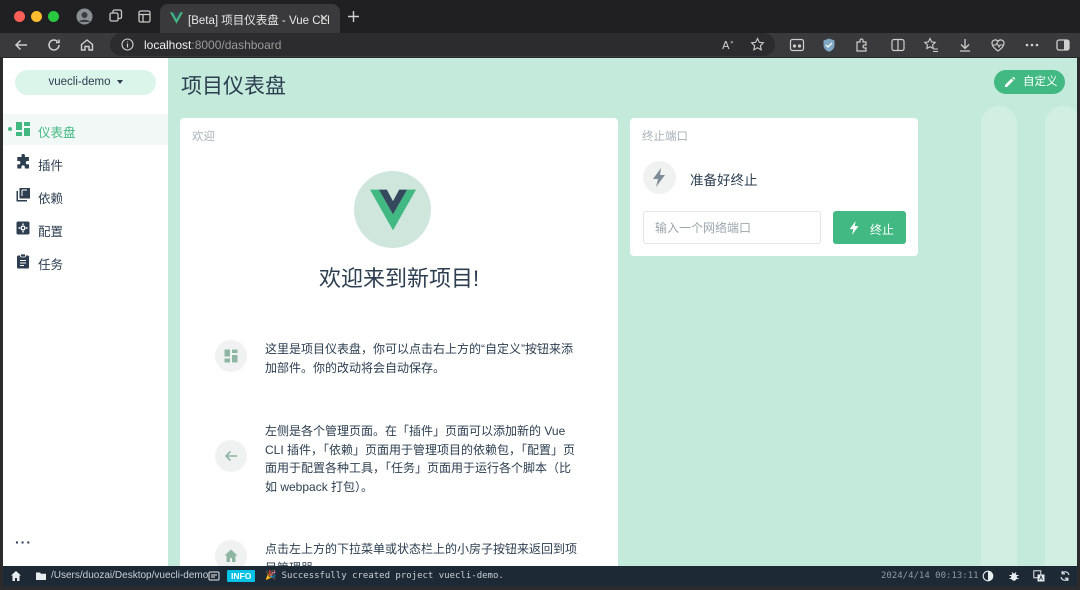 The width and height of the screenshot is (1080, 590). What do you see at coordinates (23, 161) in the screenshot?
I see `puzzle-icon` at bounding box center [23, 161].